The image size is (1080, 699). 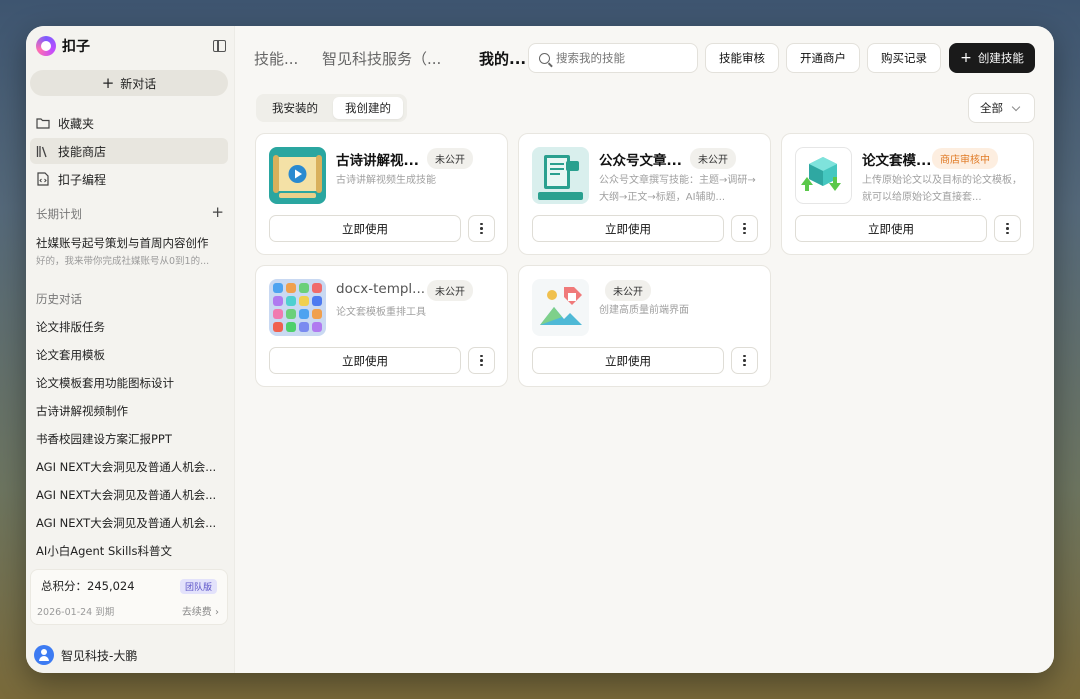 What do you see at coordinates (43, 151) in the screenshot?
I see `books-icon` at bounding box center [43, 151].